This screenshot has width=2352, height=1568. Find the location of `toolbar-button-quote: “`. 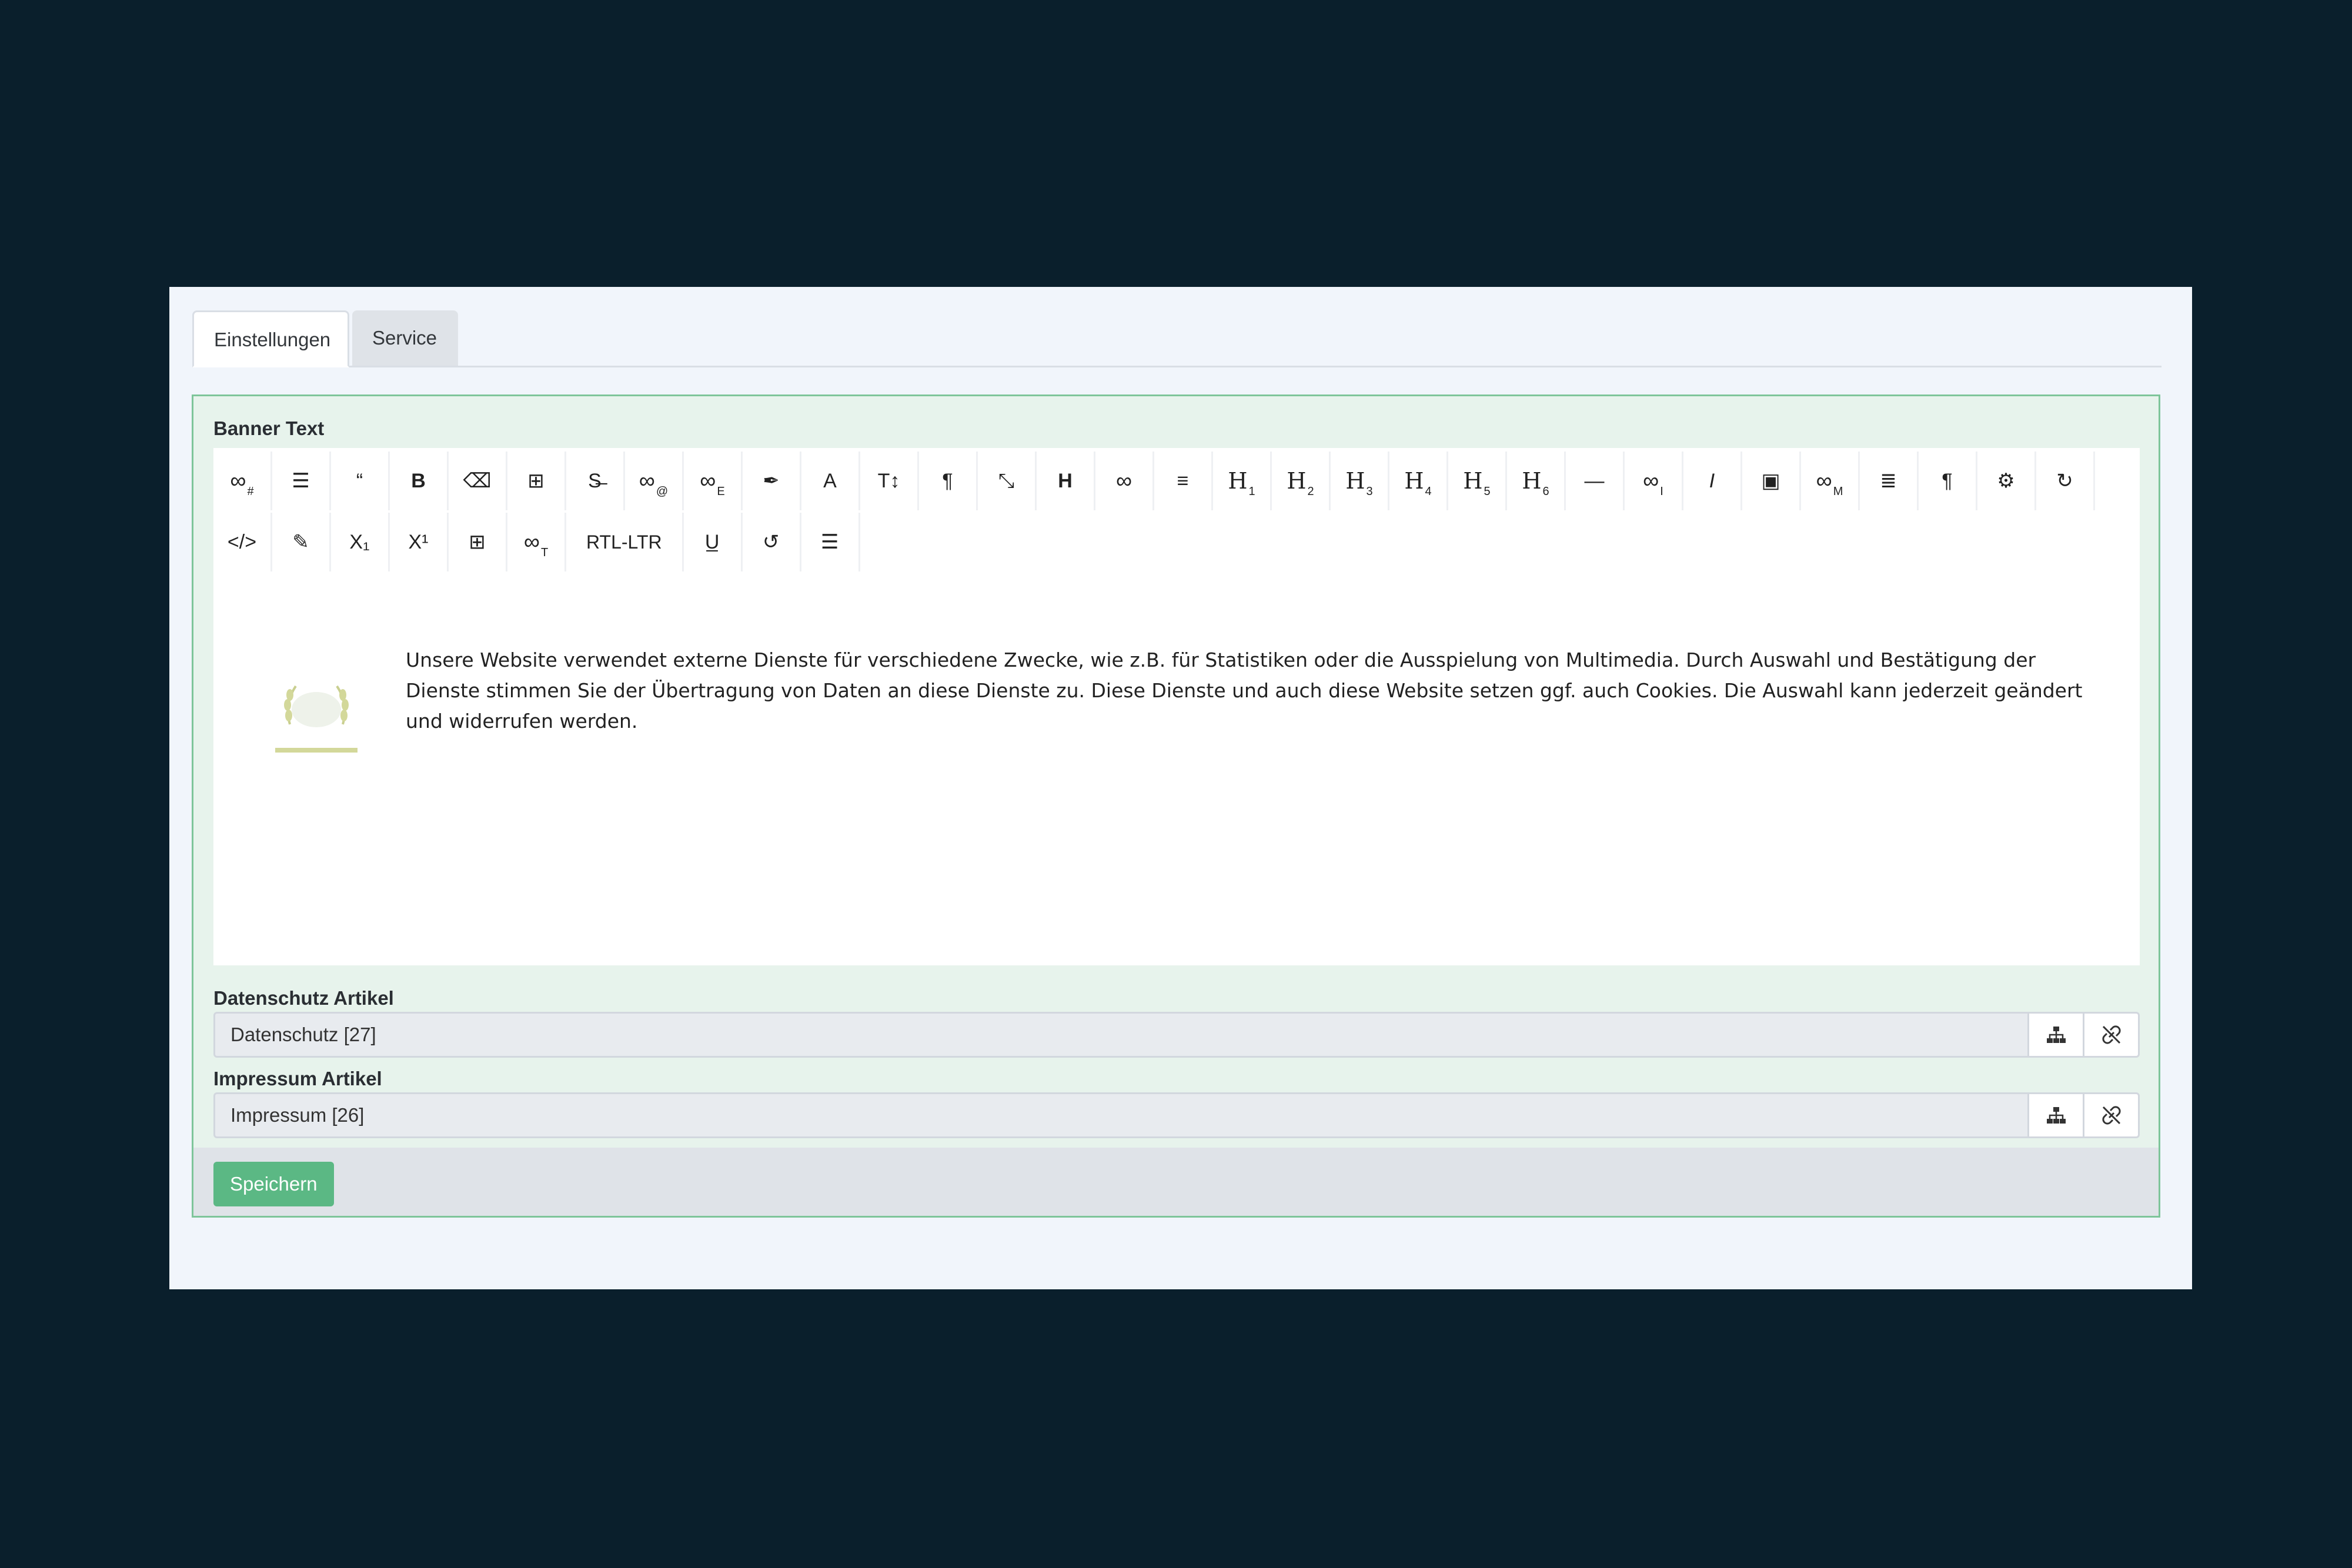

toolbar-button-quote: “ is located at coordinates (360, 481).